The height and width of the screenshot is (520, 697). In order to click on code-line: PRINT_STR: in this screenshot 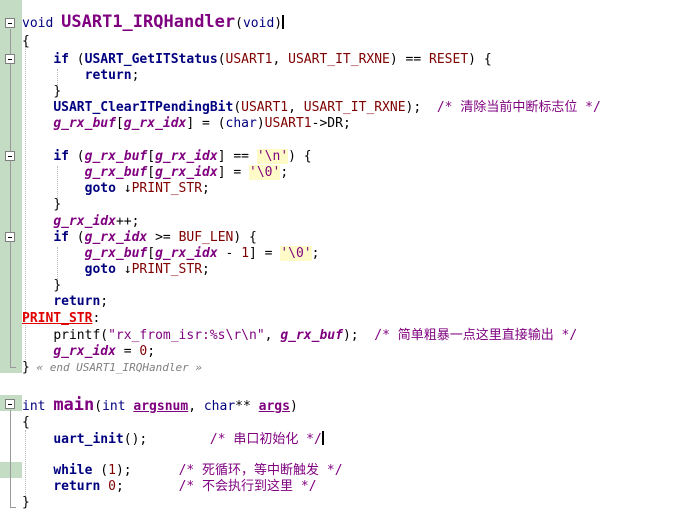, I will do `click(61, 319)`.